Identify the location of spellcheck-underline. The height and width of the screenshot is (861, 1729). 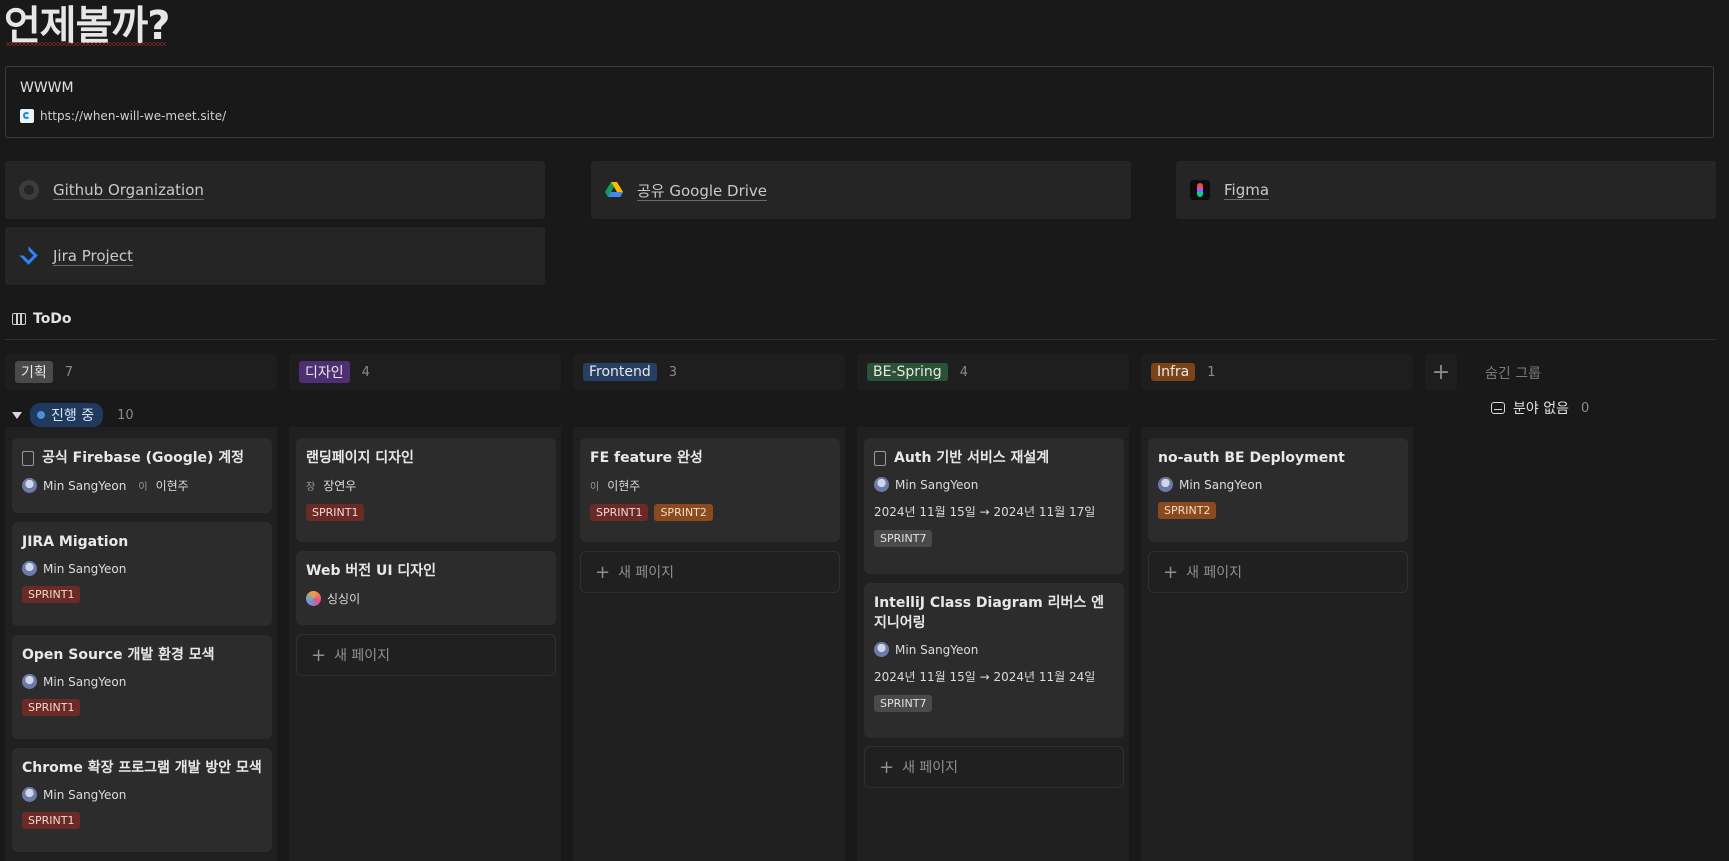
(86, 44).